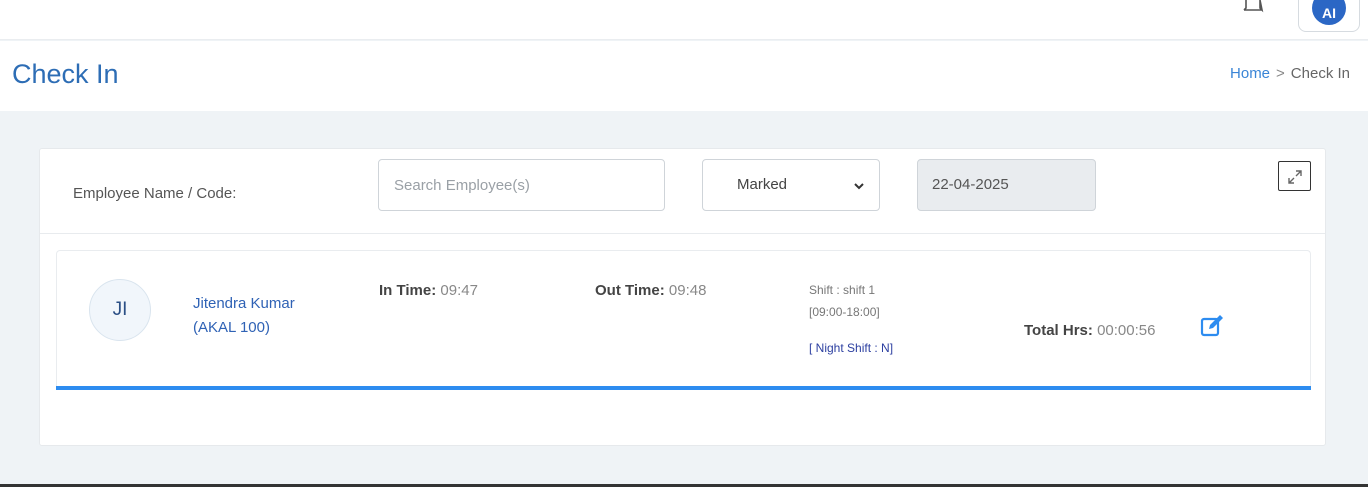 The image size is (1368, 487). What do you see at coordinates (521, 185) in the screenshot?
I see `employee-search-input` at bounding box center [521, 185].